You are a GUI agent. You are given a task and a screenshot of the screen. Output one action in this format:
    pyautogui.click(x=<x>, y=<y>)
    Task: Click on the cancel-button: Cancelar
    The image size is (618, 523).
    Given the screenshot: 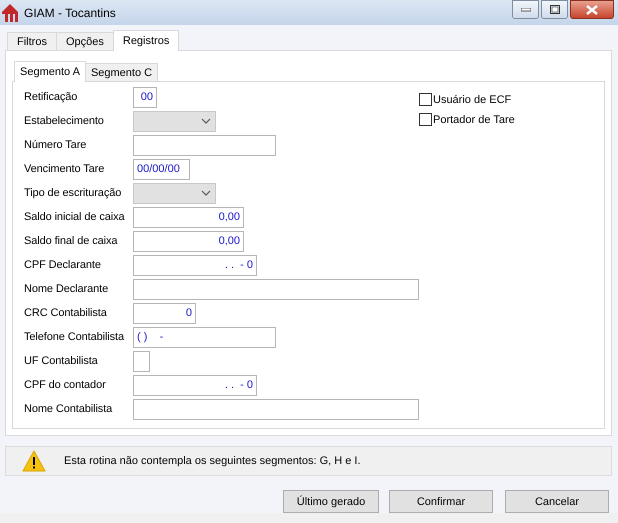 What is the action you would take?
    pyautogui.click(x=557, y=501)
    